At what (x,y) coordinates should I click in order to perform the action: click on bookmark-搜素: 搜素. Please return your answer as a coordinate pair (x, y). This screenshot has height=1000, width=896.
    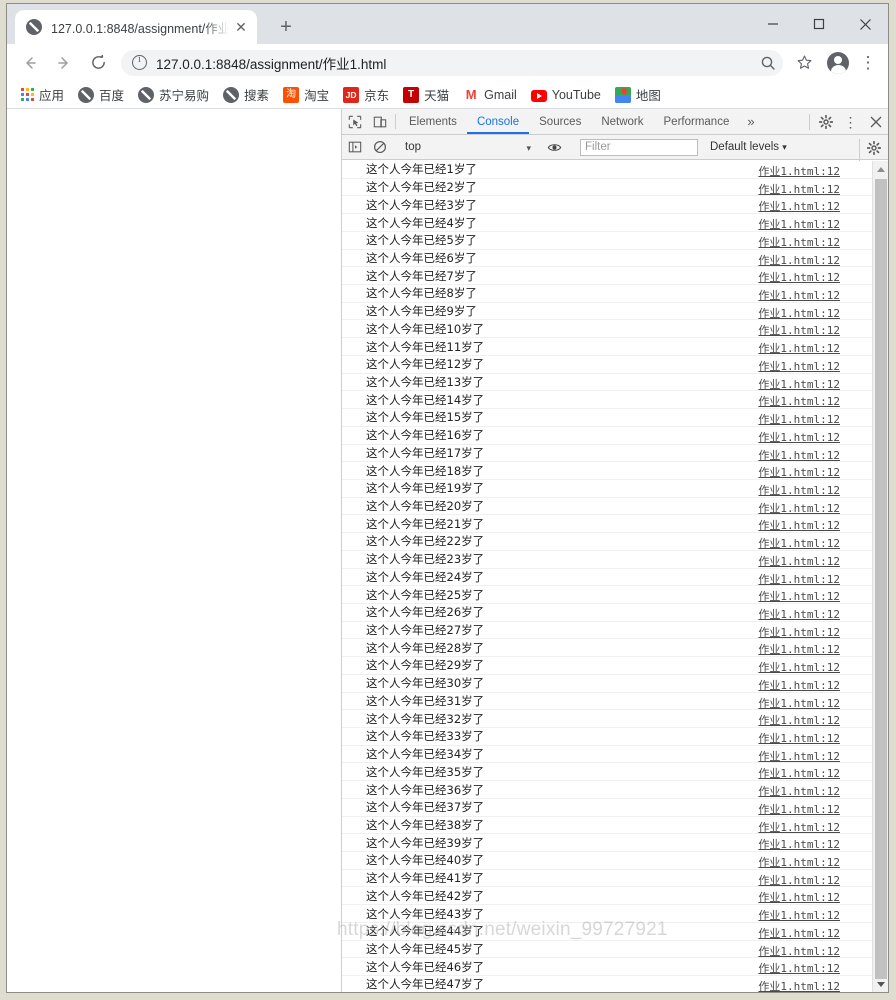
    Looking at the image, I should click on (246, 94).